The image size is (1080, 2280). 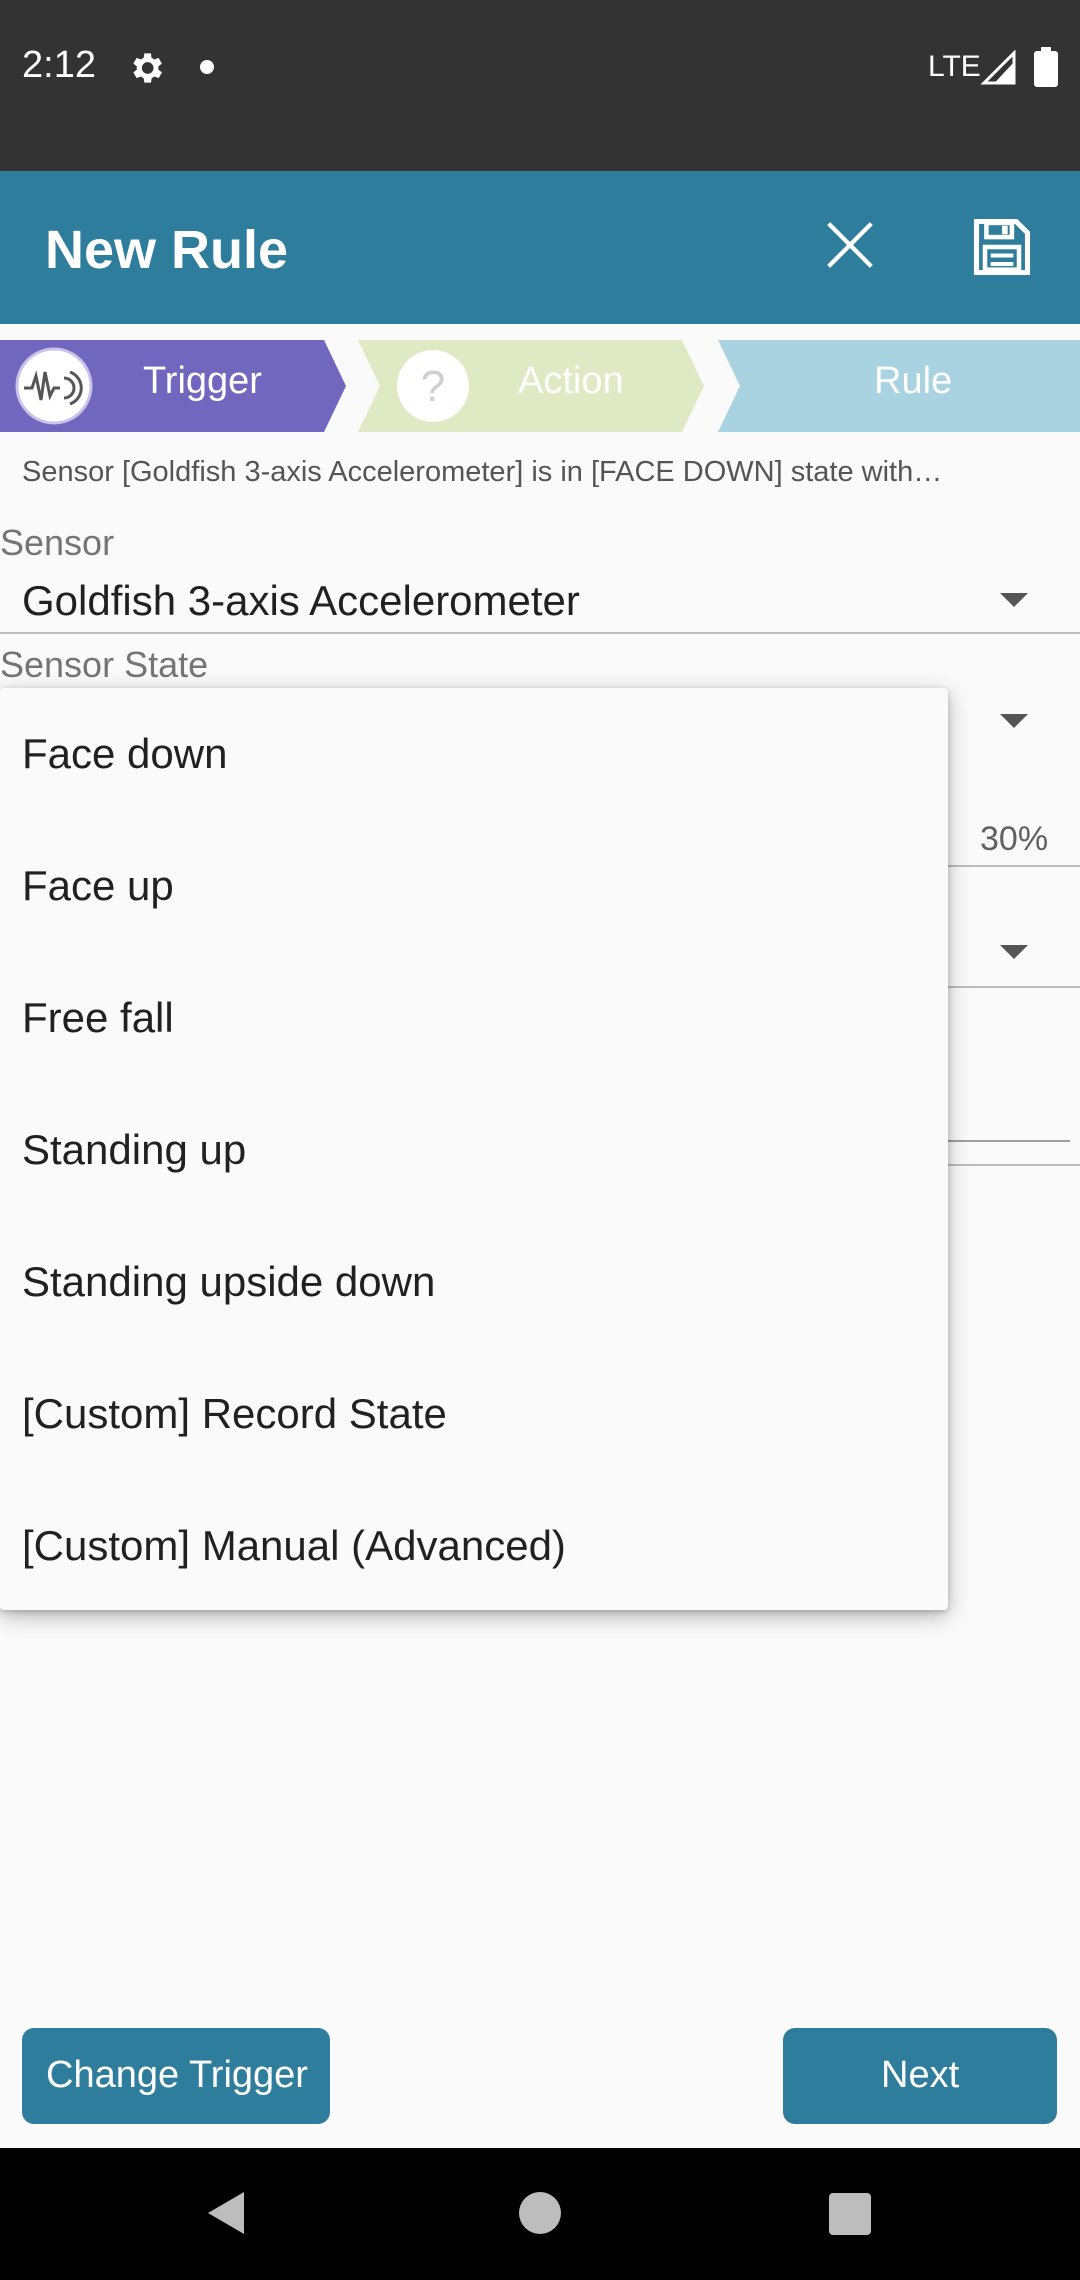 What do you see at coordinates (474, 886) in the screenshot?
I see `dropdown-item-face-up: Face up` at bounding box center [474, 886].